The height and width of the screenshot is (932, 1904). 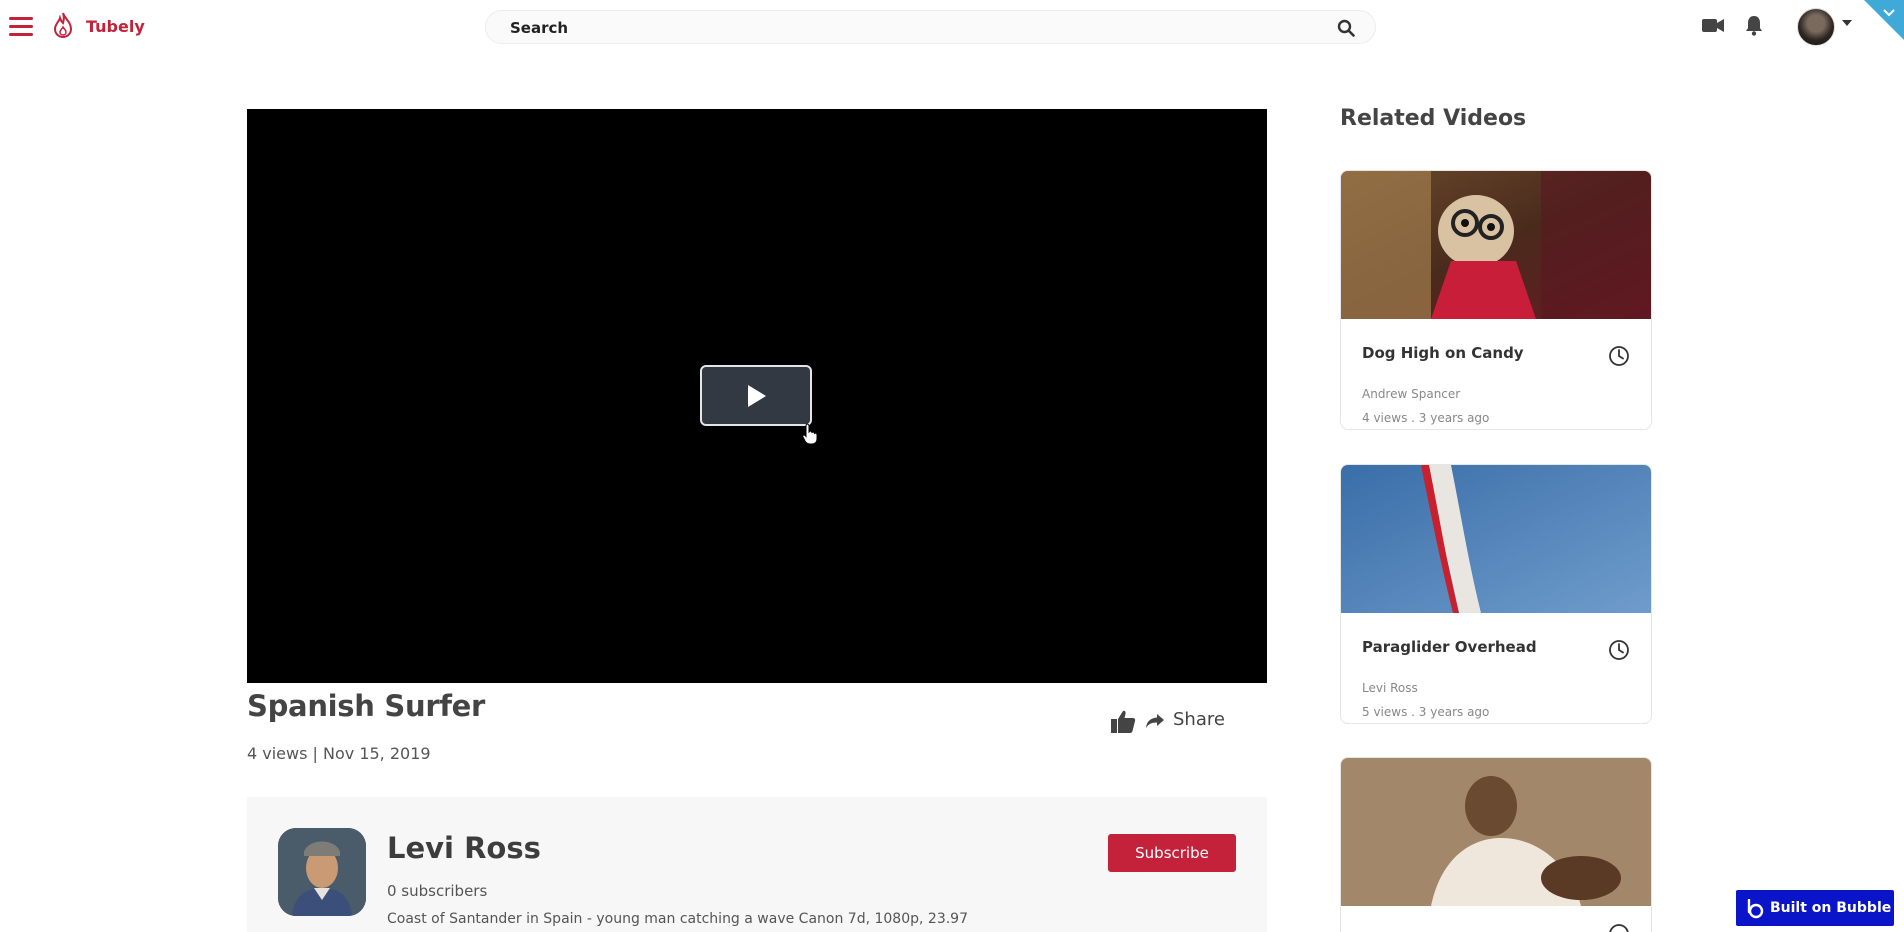 What do you see at coordinates (437, 891) in the screenshot?
I see `subscriber-count: 0 subscribers` at bounding box center [437, 891].